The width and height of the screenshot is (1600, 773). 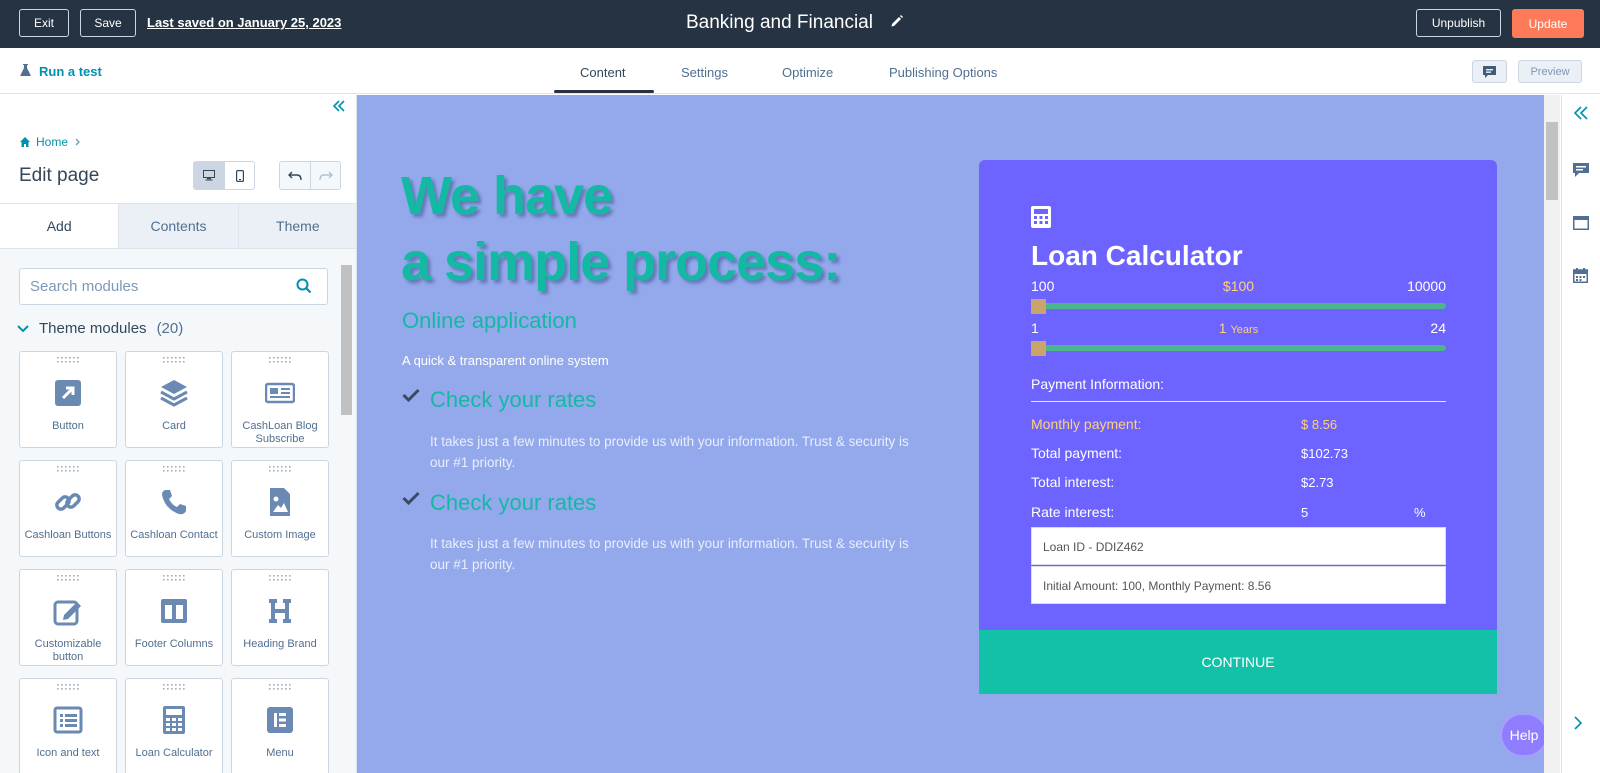 What do you see at coordinates (70, 71) in the screenshot?
I see `run-test-label: Run a test` at bounding box center [70, 71].